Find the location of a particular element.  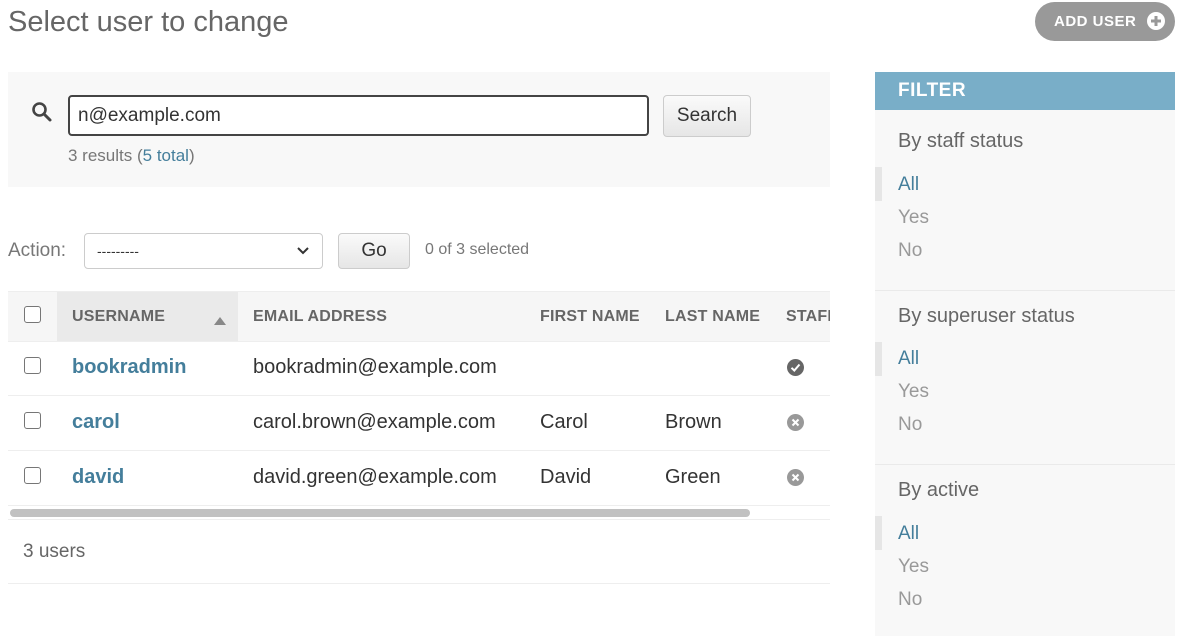

chevron-down-icon is located at coordinates (303, 251).